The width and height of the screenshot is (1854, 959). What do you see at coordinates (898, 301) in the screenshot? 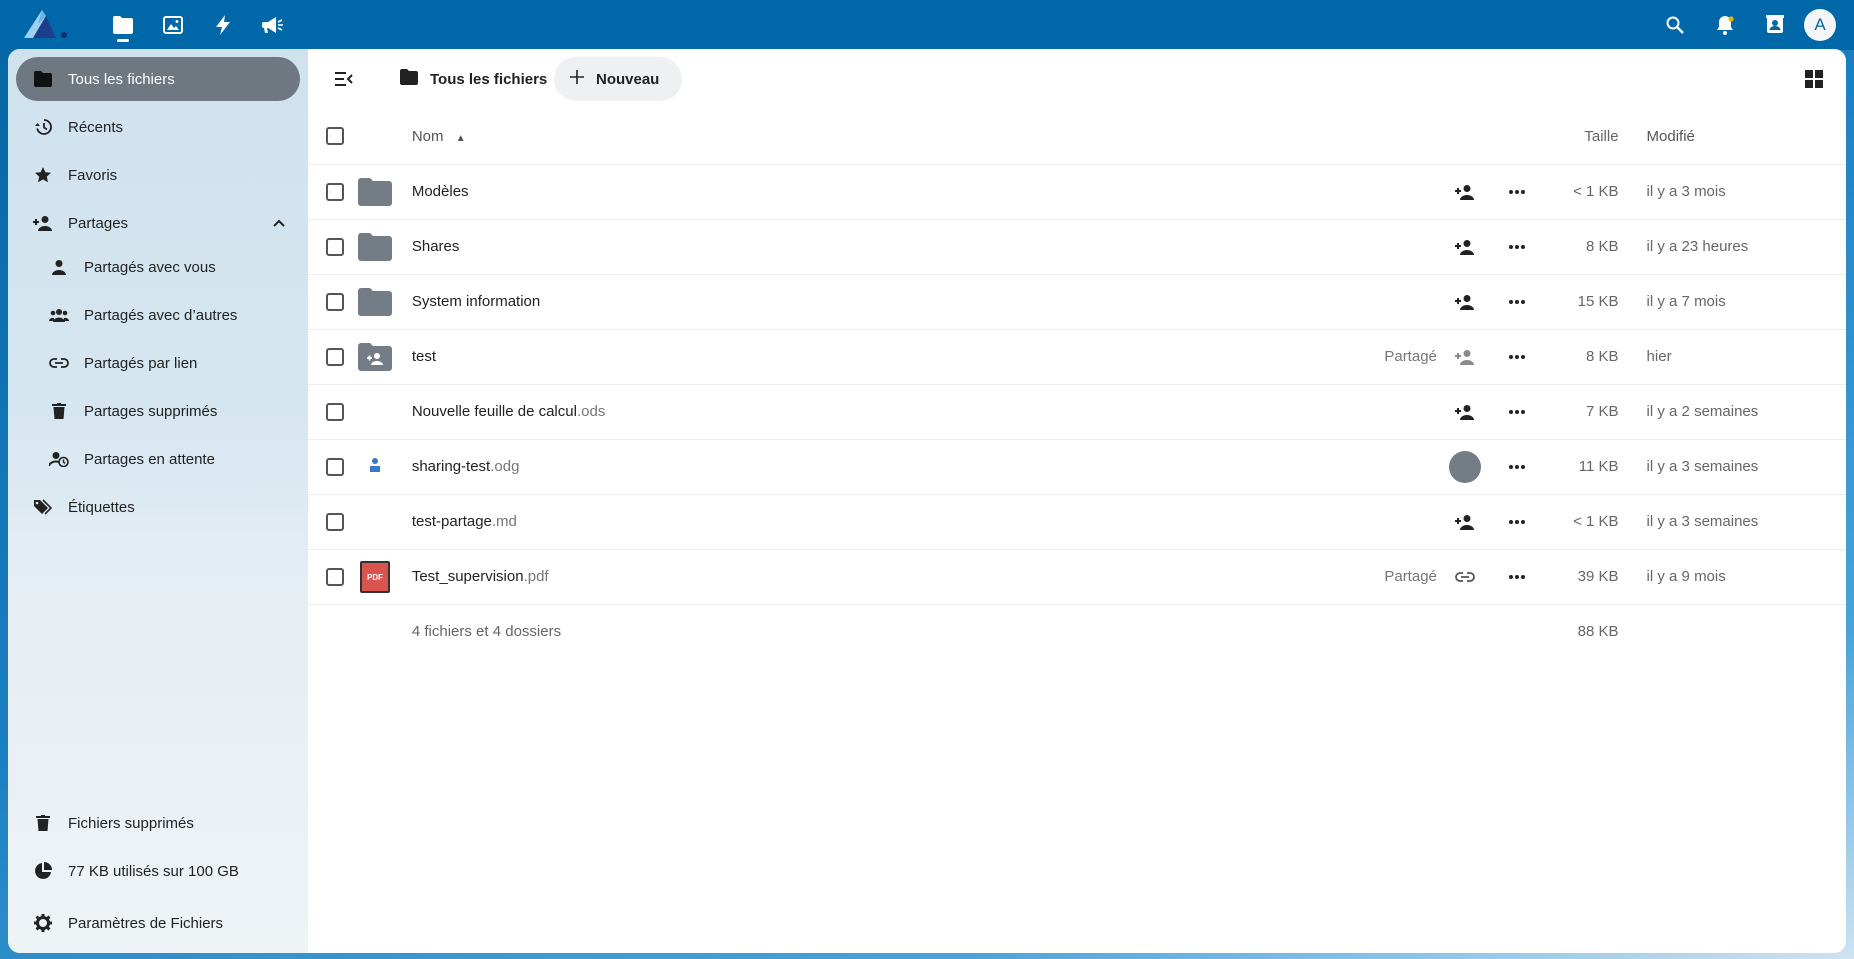
I see `file-name: System information` at bounding box center [898, 301].